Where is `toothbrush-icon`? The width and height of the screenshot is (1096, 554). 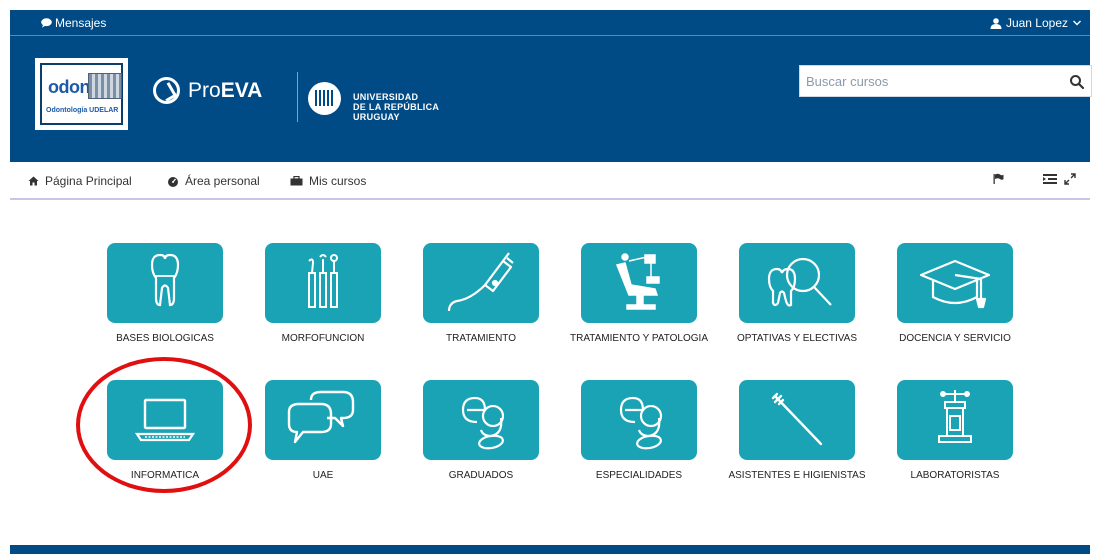
toothbrush-icon is located at coordinates (797, 419).